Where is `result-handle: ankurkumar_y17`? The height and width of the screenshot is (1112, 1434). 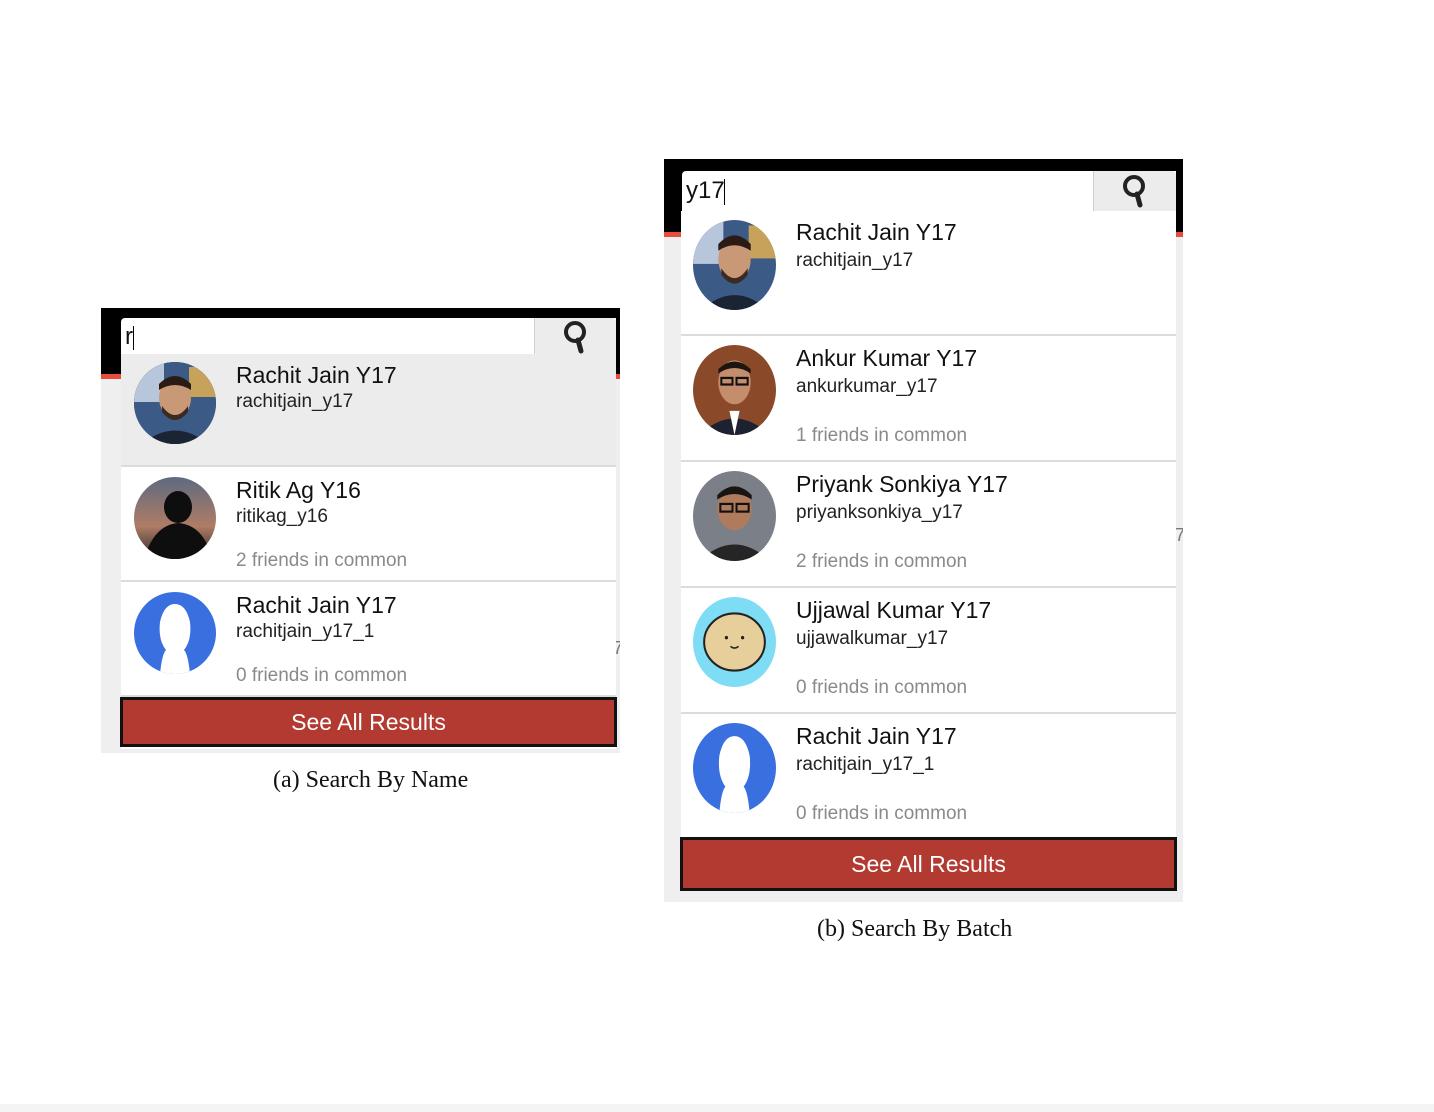
result-handle: ankurkumar_y17 is located at coordinates (867, 386).